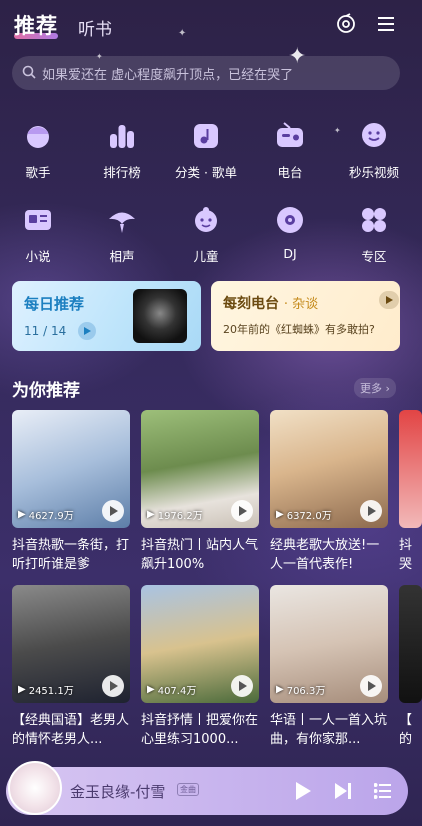  What do you see at coordinates (46, 690) in the screenshot?
I see `play-count: ▶ 2451.1万` at bounding box center [46, 690].